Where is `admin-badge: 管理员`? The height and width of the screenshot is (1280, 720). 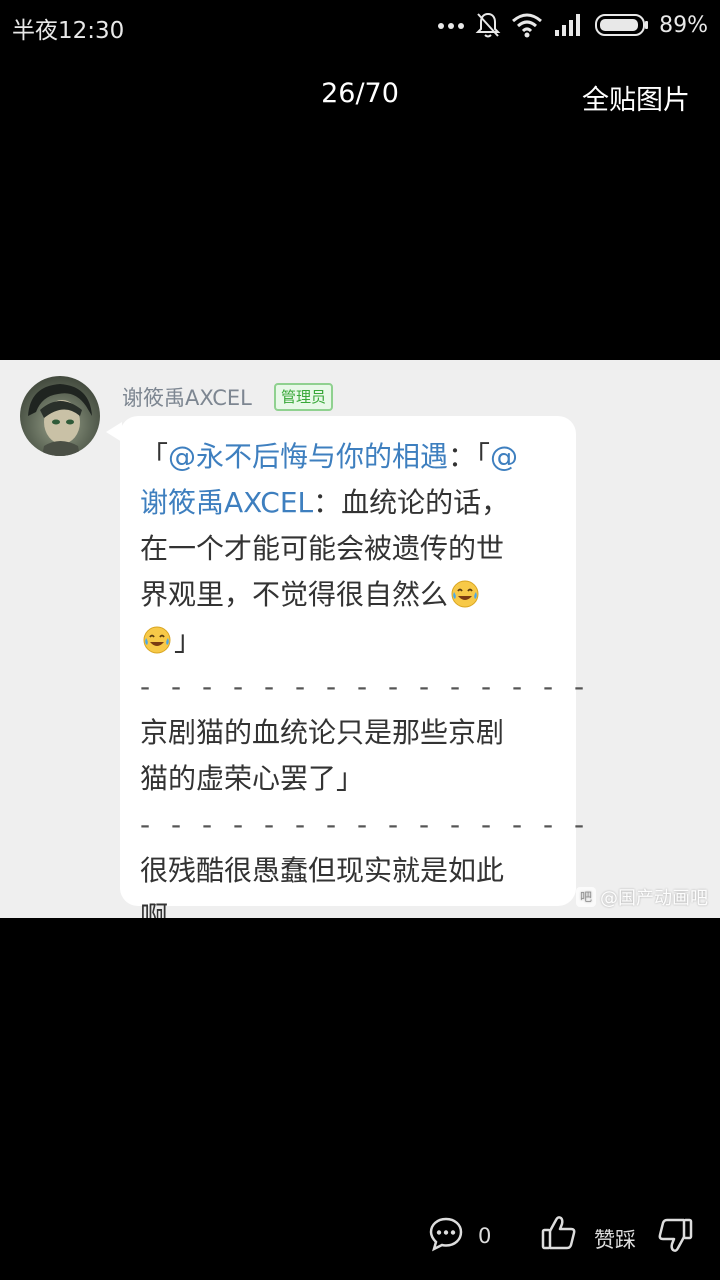 admin-badge: 管理员 is located at coordinates (304, 397).